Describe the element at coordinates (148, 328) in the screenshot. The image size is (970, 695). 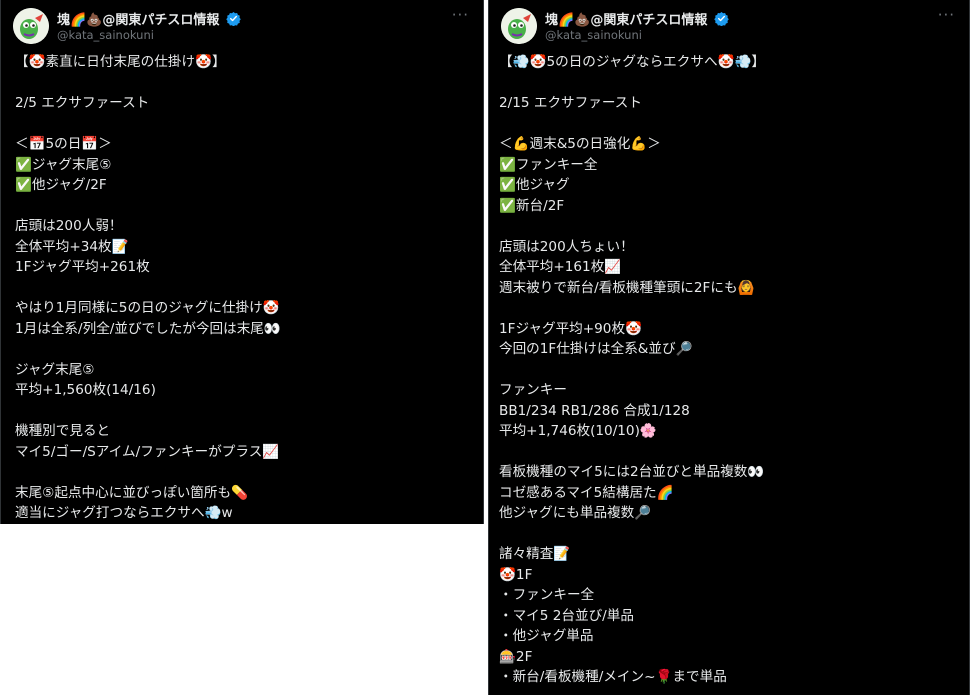
I see `tweet-line: 1月は全系/列全/並びでしたが今回は末尾👀` at that location.